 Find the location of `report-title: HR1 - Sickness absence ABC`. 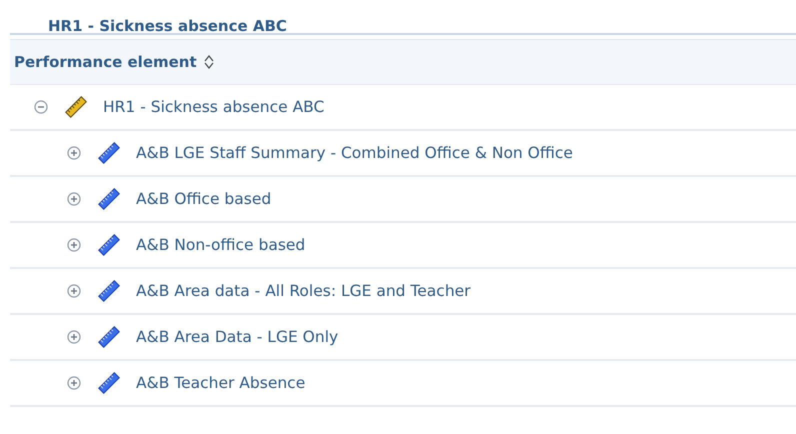

report-title: HR1 - Sickness absence ABC is located at coordinates (167, 24).